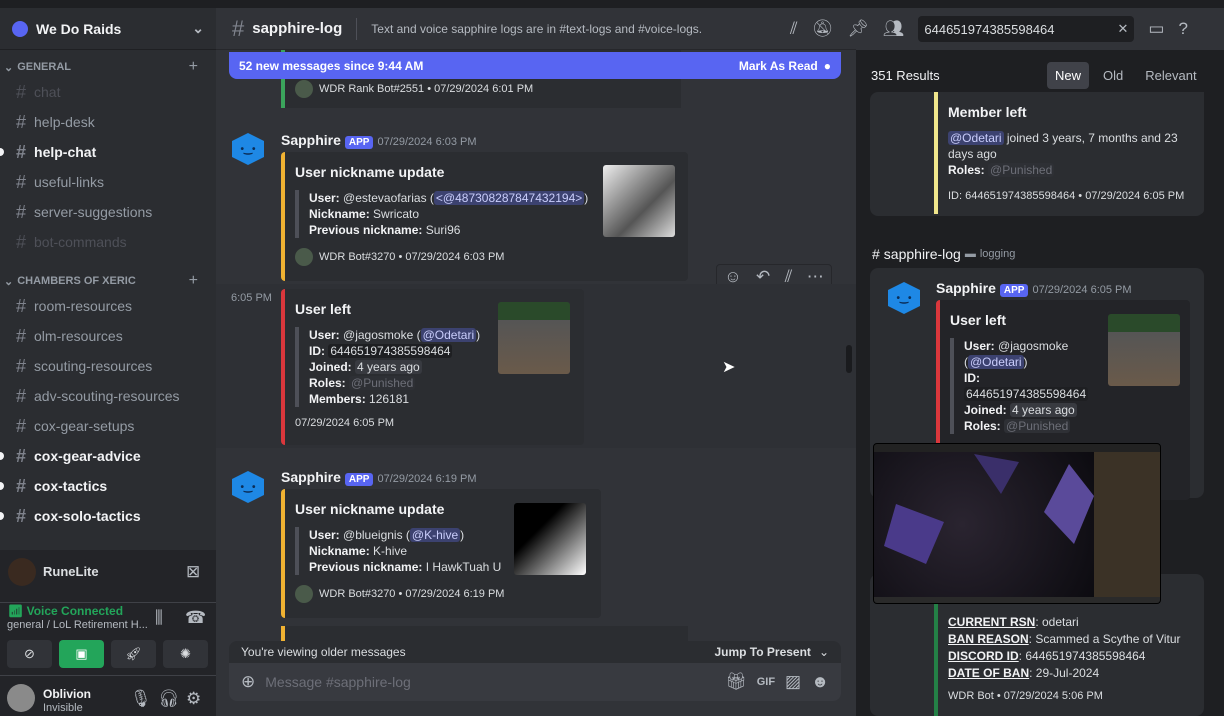 This screenshot has height=716, width=1224. What do you see at coordinates (81, 654) in the screenshot?
I see `screen-share-button: ▣` at bounding box center [81, 654].